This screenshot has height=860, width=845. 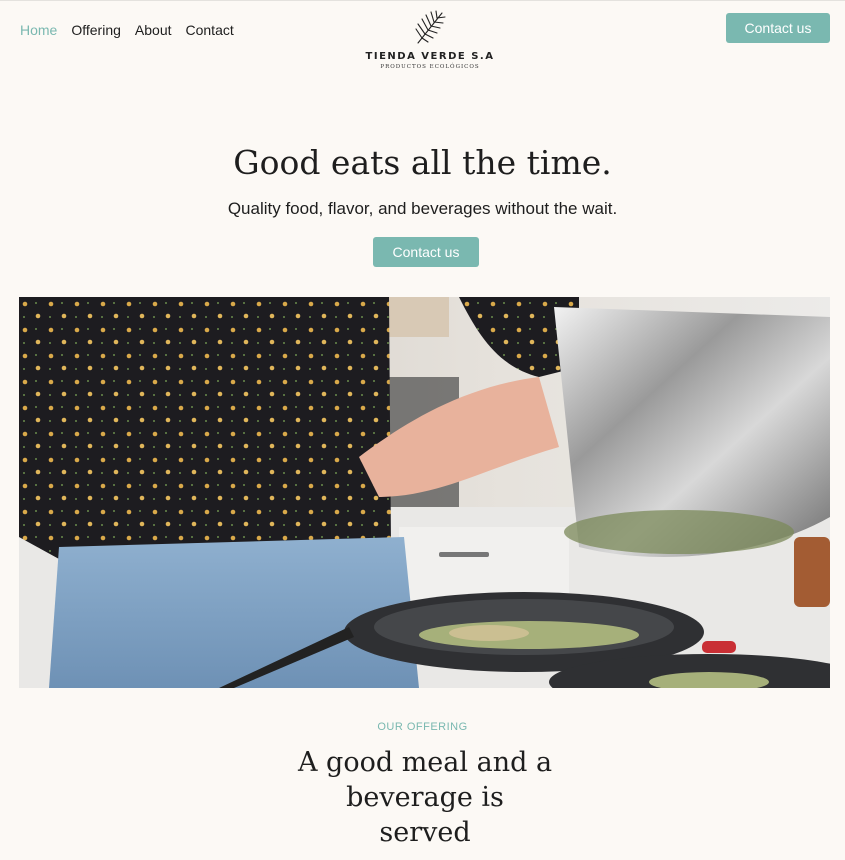 I want to click on brand-logo: TIENDA VERDE S.A PRODUCTOS ECOLÓGICOS, so click(x=430, y=39).